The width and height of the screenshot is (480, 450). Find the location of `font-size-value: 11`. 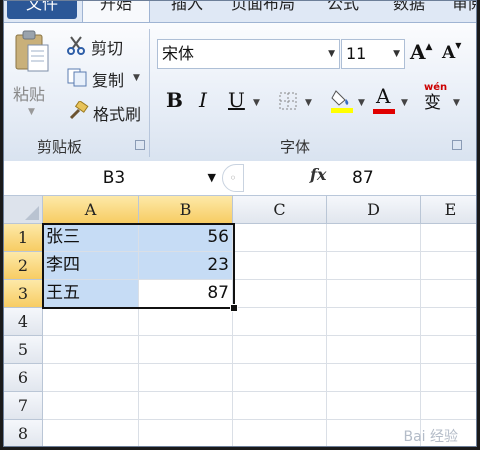

font-size-value: 11 is located at coordinates (356, 53).